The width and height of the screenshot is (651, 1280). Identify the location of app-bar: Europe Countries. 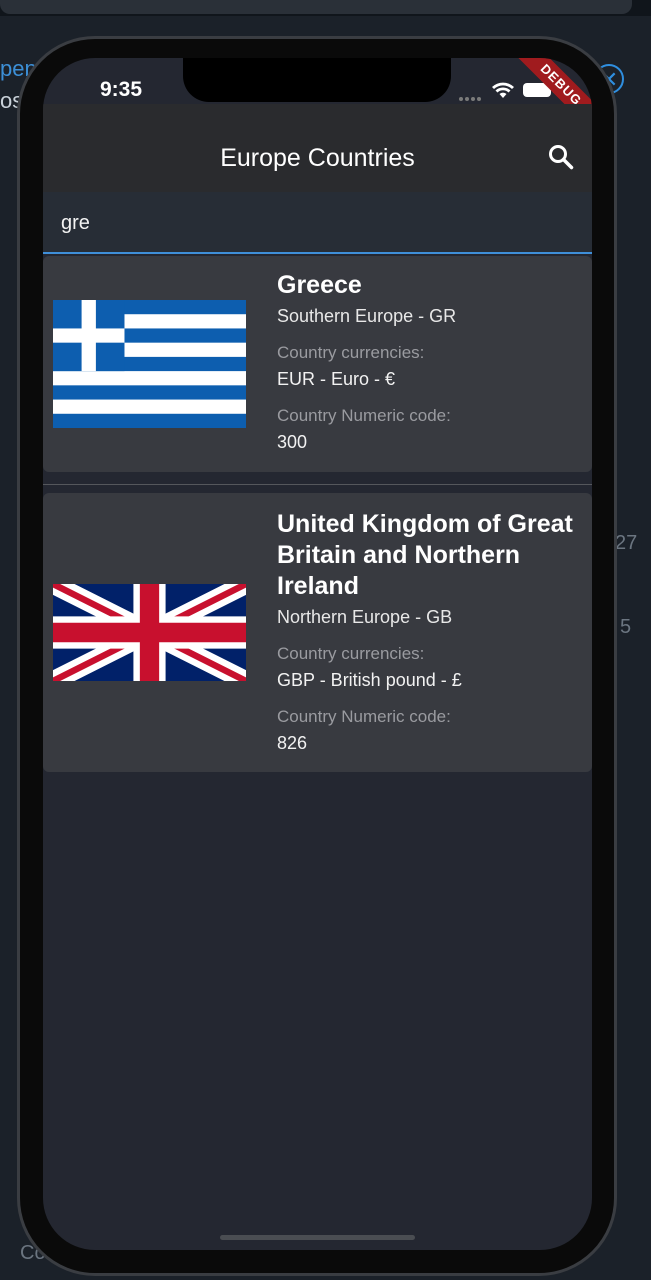
(317, 148).